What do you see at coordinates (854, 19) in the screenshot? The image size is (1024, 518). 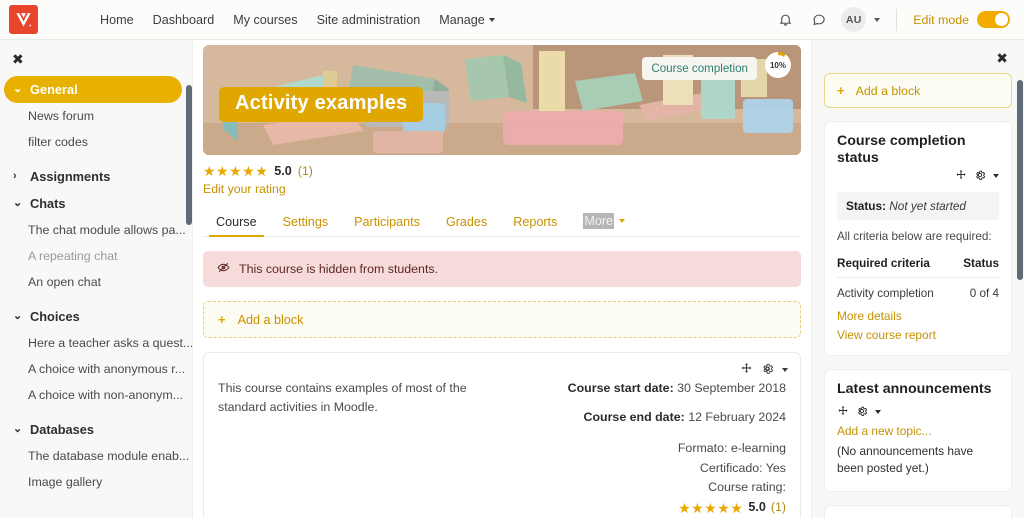 I see `avatar: AU` at bounding box center [854, 19].